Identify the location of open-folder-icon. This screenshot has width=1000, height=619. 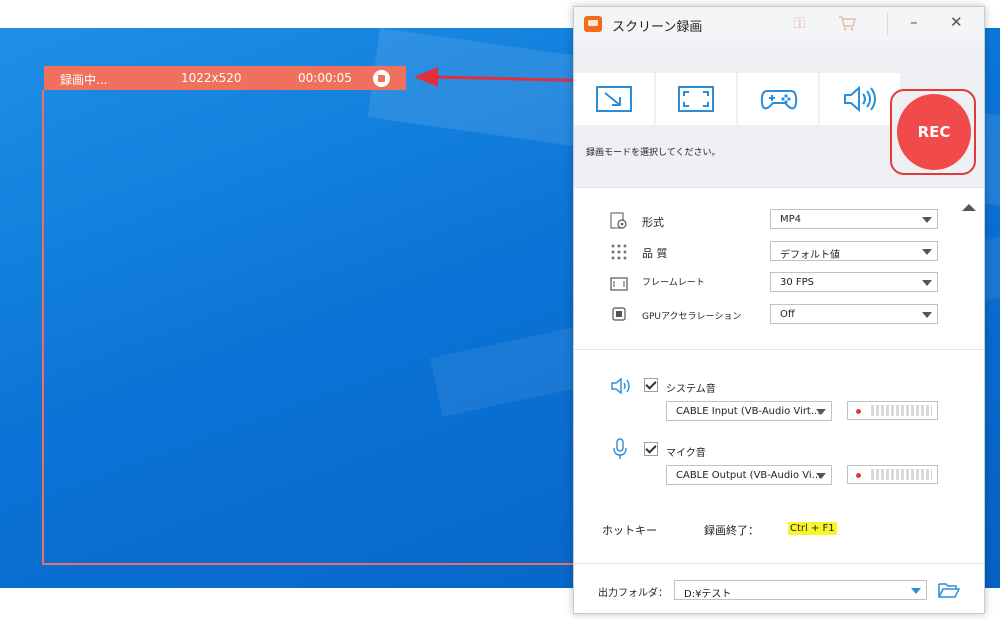
(949, 590).